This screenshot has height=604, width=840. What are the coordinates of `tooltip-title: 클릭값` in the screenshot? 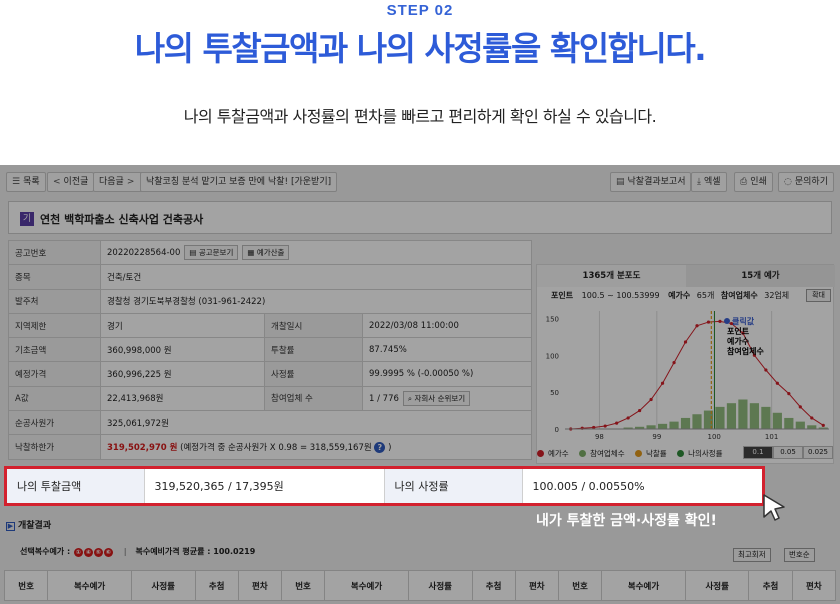 It's located at (743, 321).